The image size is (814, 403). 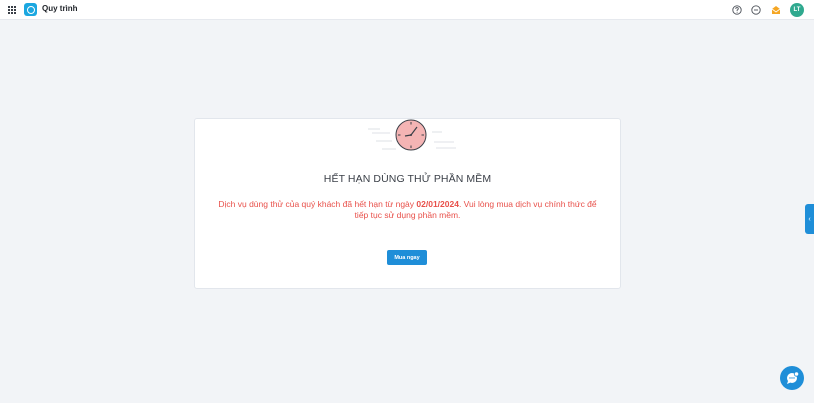 I want to click on chat-button, so click(x=792, y=378).